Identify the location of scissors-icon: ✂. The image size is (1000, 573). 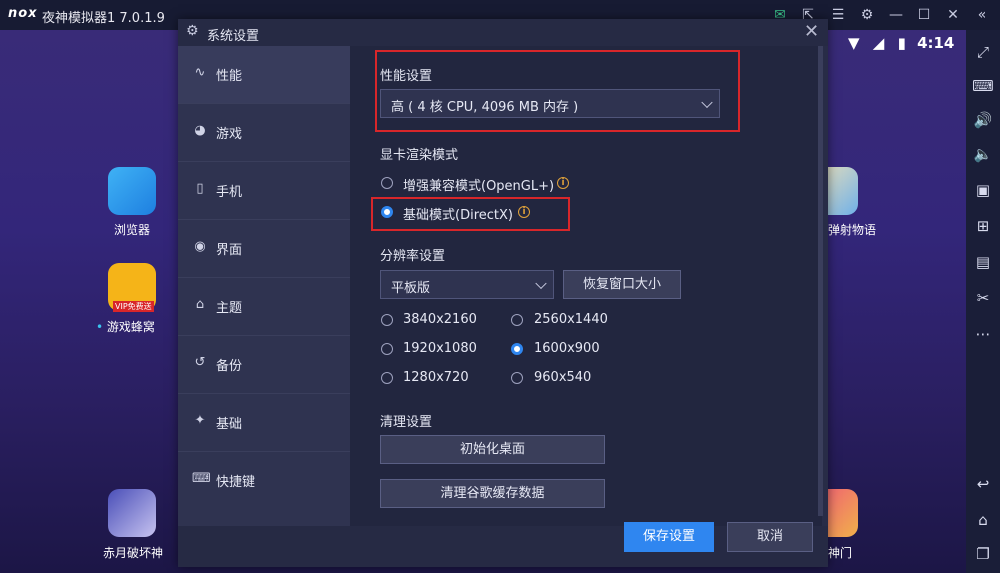
(983, 298).